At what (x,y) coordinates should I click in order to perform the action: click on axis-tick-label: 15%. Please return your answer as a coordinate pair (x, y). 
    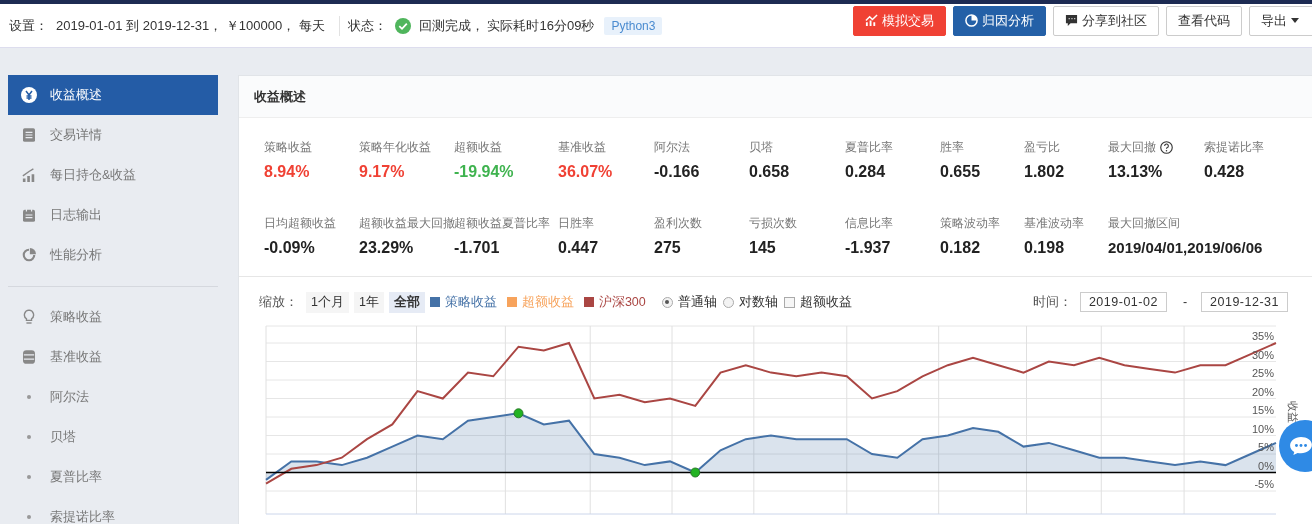
    Looking at the image, I should click on (1262, 410).